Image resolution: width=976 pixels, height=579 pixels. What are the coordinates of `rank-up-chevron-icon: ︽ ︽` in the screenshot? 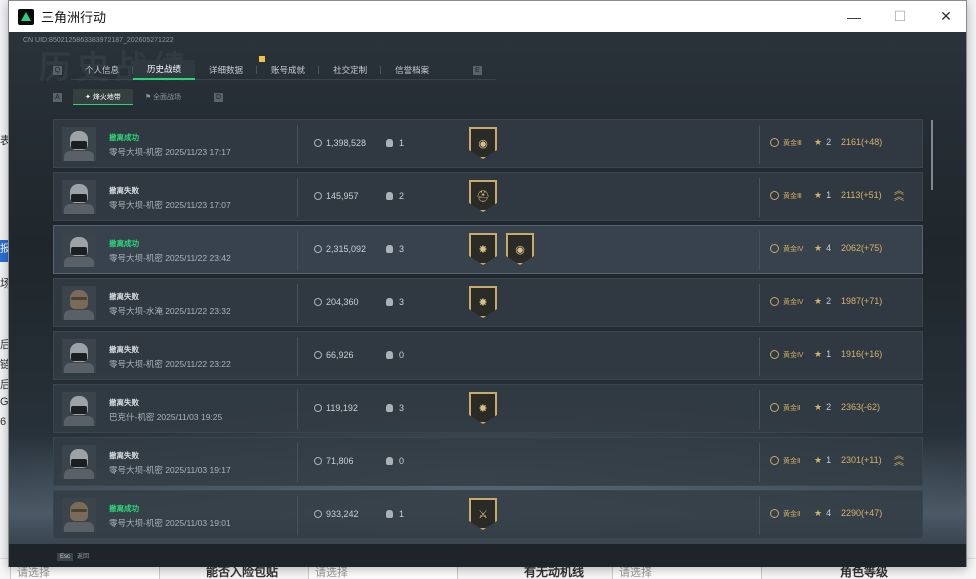 It's located at (899, 194).